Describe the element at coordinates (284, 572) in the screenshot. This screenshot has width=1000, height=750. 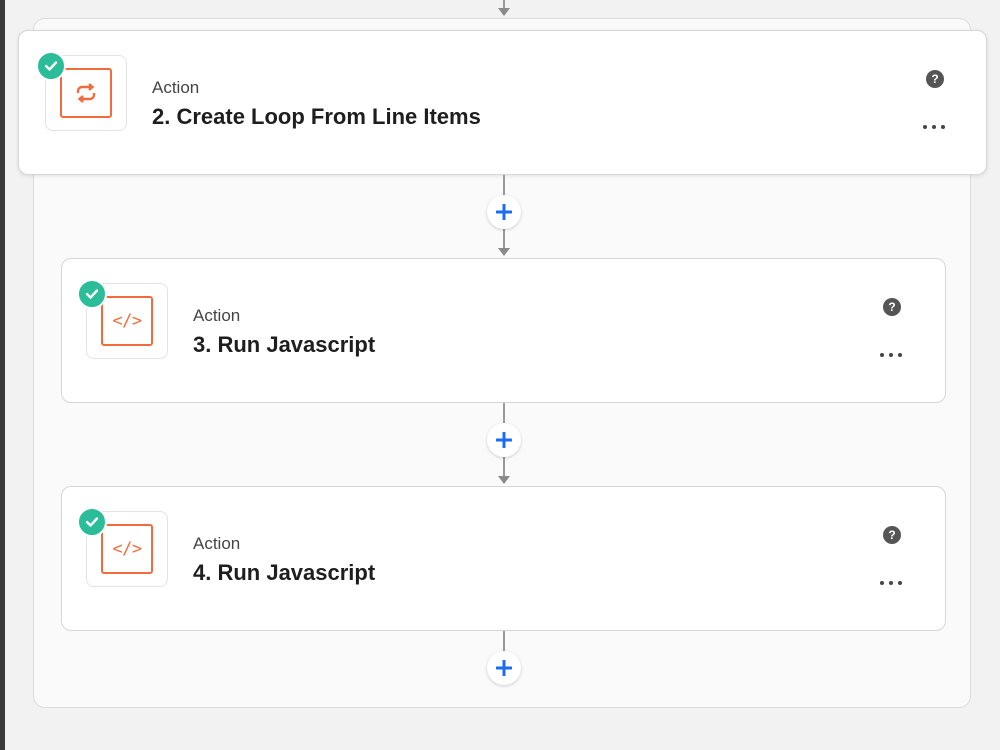
I see `step-title: 4. Run Javascript` at that location.